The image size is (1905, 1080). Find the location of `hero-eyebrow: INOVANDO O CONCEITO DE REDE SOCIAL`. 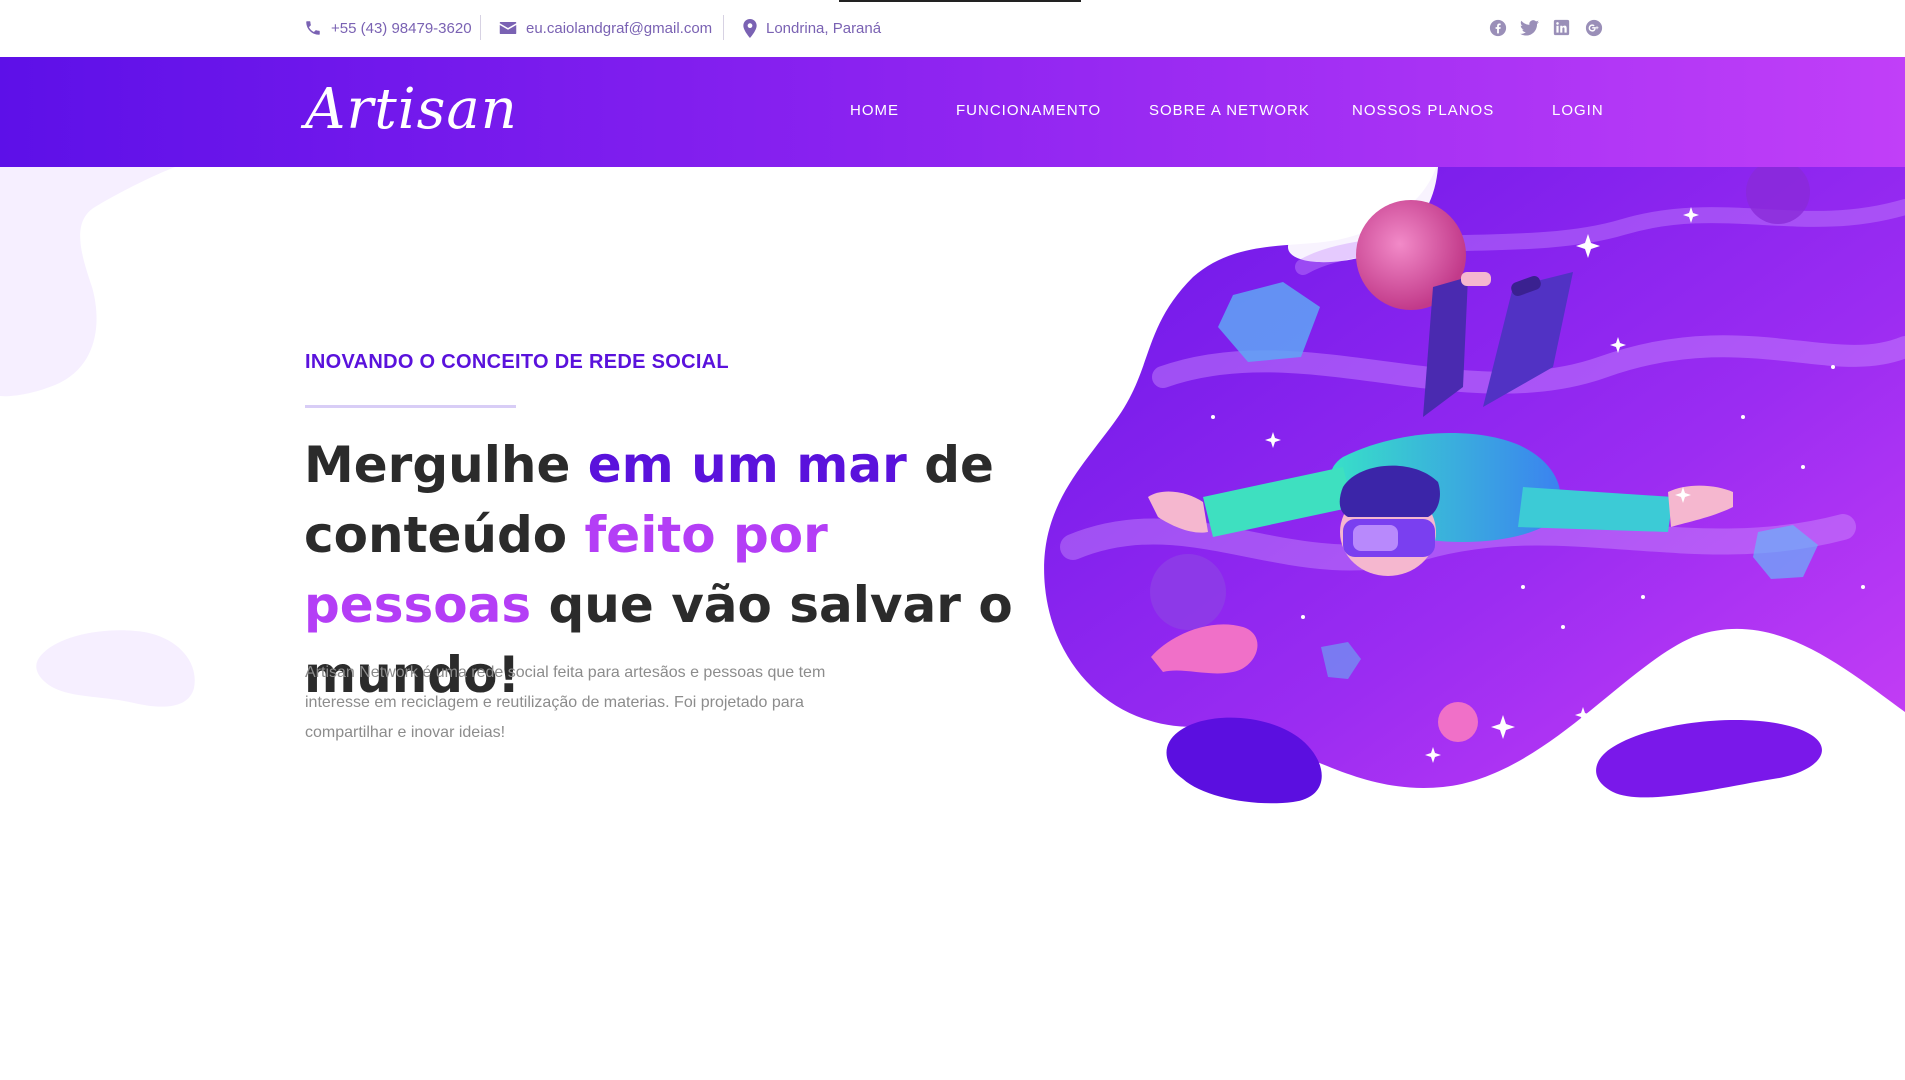

hero-eyebrow: INOVANDO O CONCEITO DE REDE SOCIAL is located at coordinates (517, 362).